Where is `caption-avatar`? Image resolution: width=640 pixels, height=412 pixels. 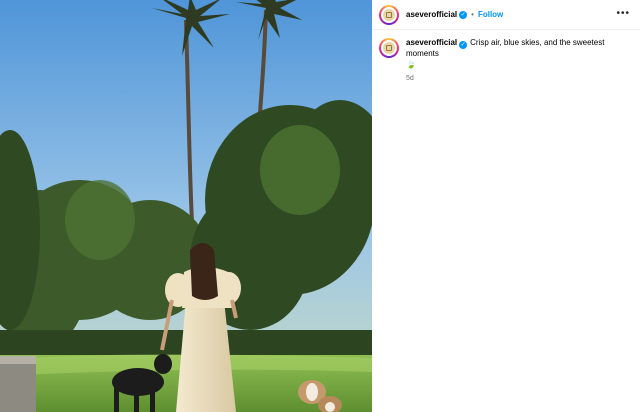 caption-avatar is located at coordinates (389, 48).